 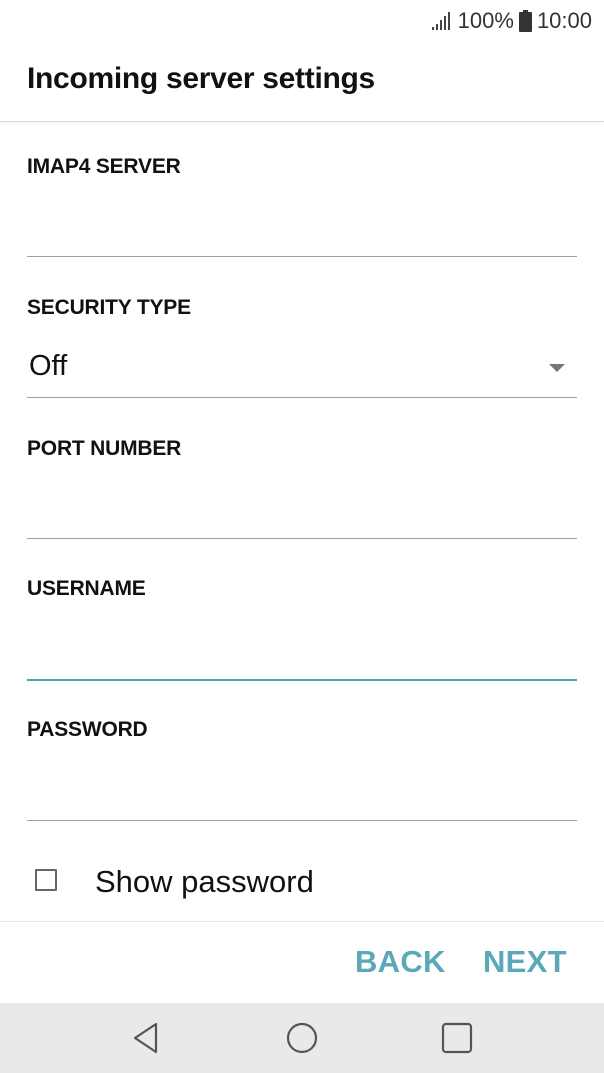 I want to click on page-title: Incoming server settings, so click(x=201, y=78).